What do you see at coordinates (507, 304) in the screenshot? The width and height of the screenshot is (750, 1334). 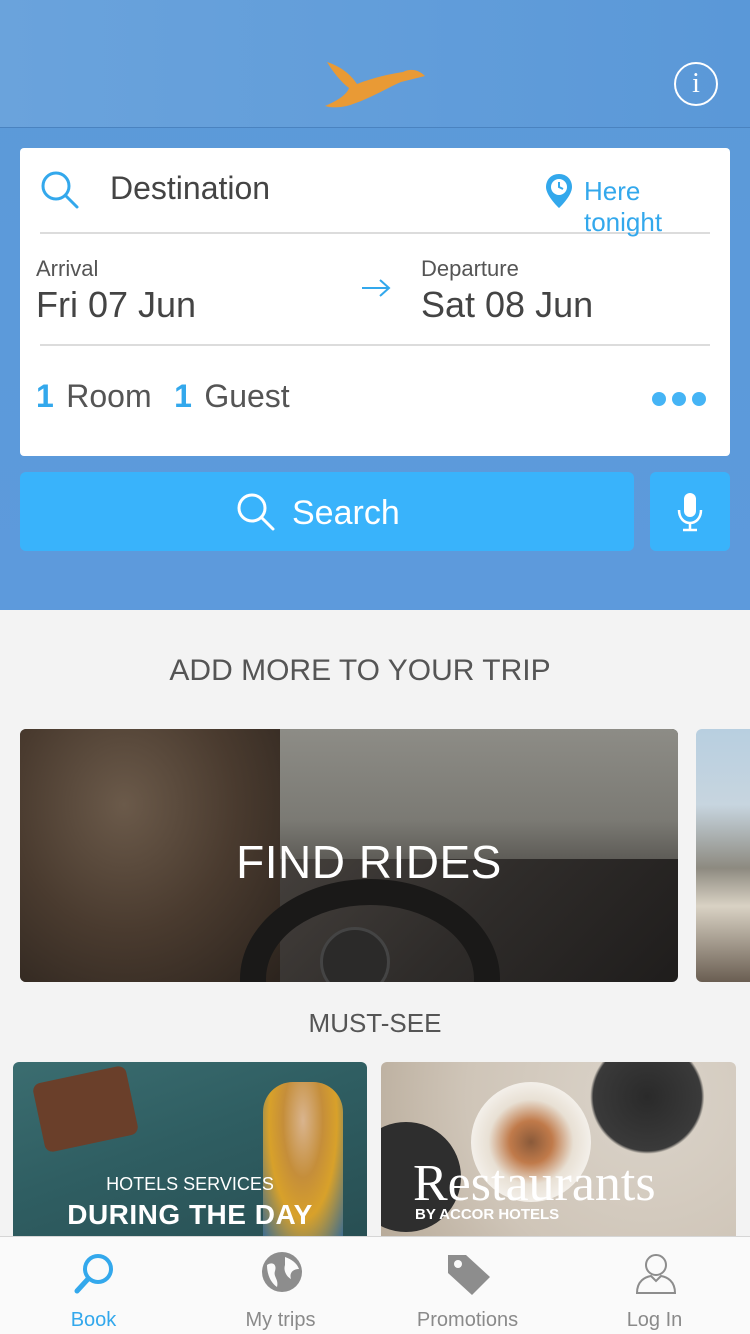 I see `departure-date: Sat 08 Jun` at bounding box center [507, 304].